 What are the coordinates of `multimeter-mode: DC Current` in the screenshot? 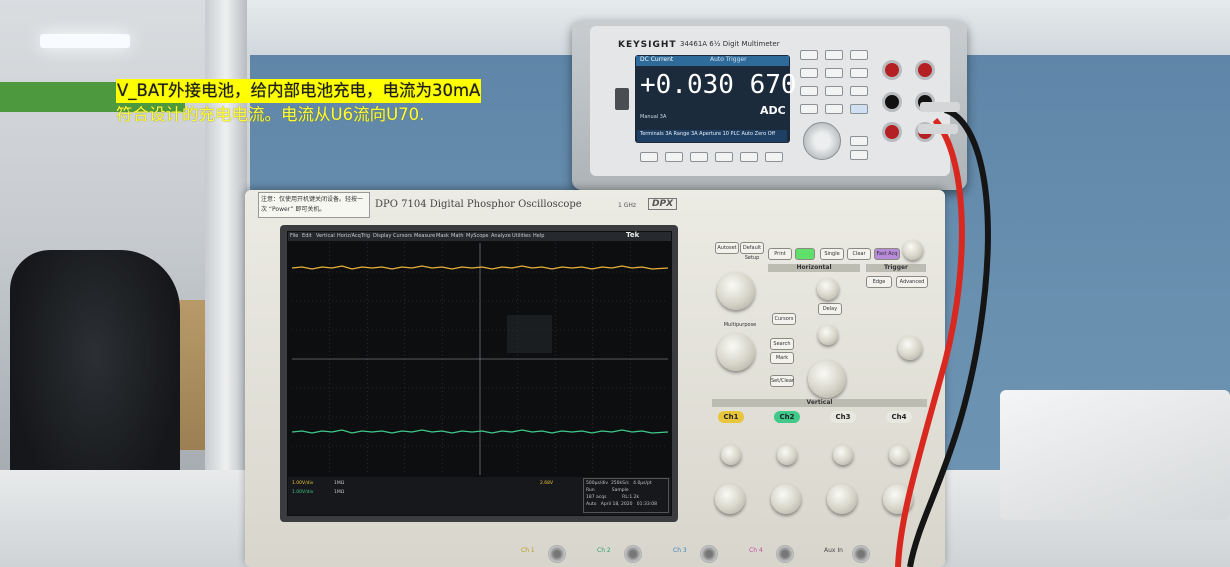 It's located at (657, 59).